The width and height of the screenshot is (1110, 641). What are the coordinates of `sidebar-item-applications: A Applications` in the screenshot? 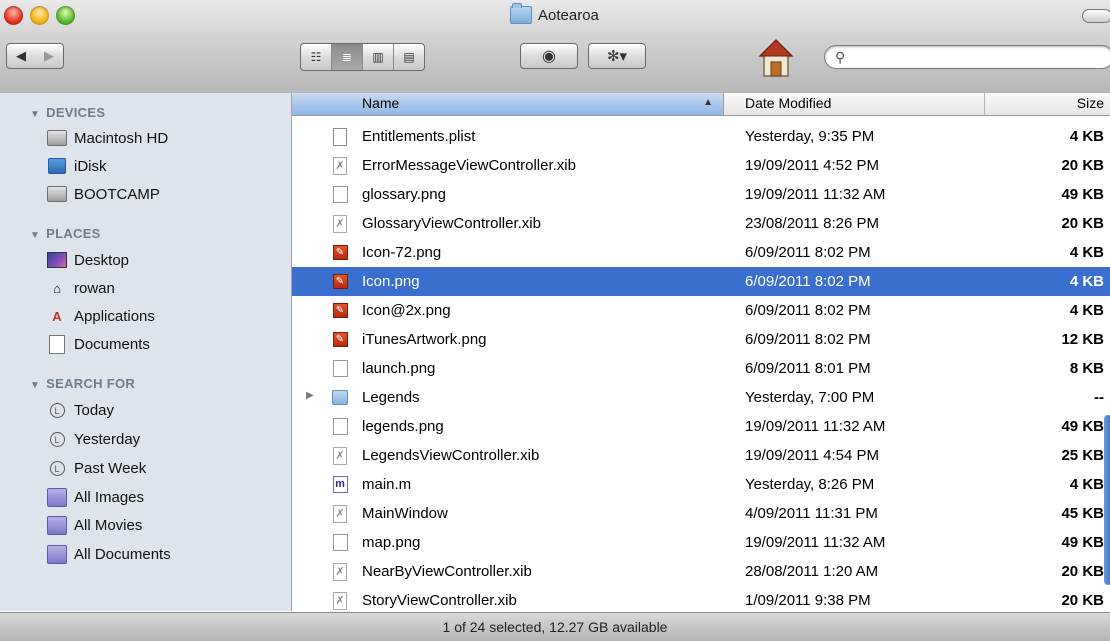 It's located at (101, 316).